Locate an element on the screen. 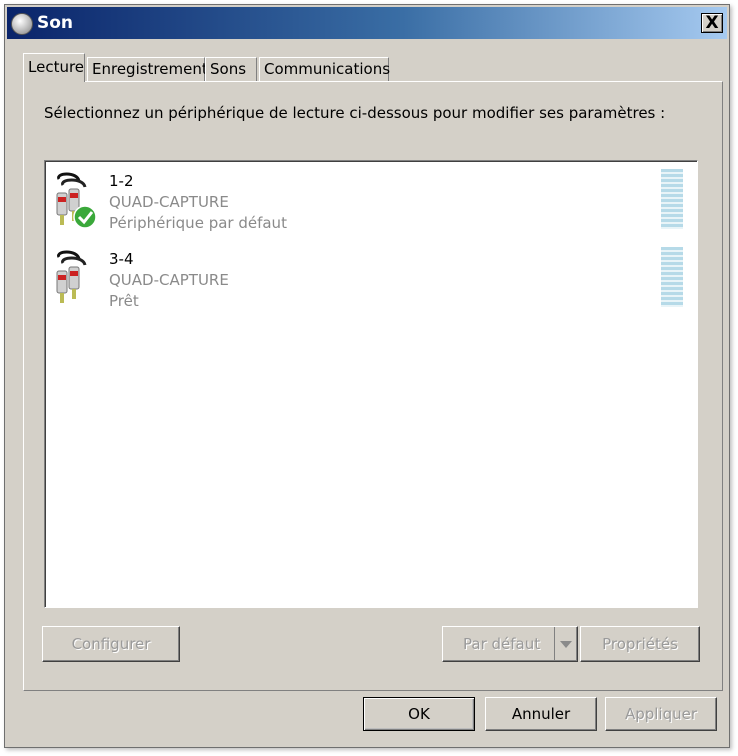 This screenshot has width=738, height=756. apply-button: Appliquer is located at coordinates (661, 714).